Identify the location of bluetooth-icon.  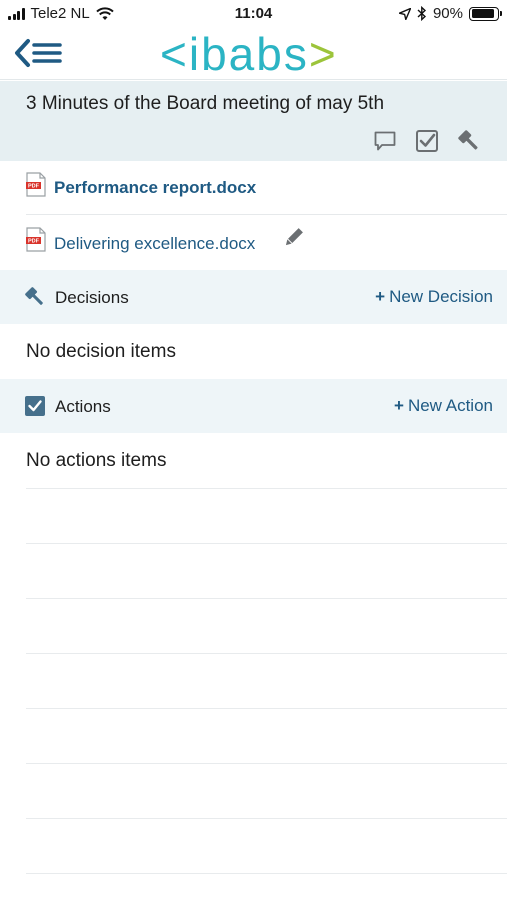
(421, 13).